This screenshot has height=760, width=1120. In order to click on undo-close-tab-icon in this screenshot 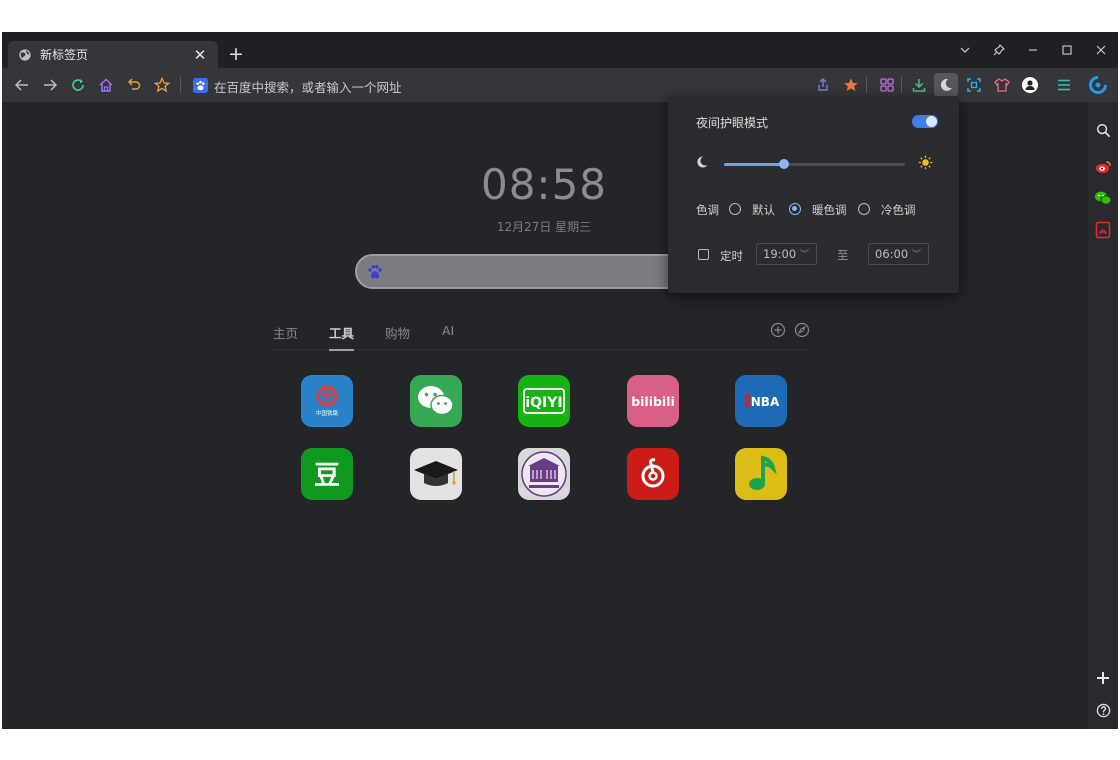, I will do `click(134, 85)`.